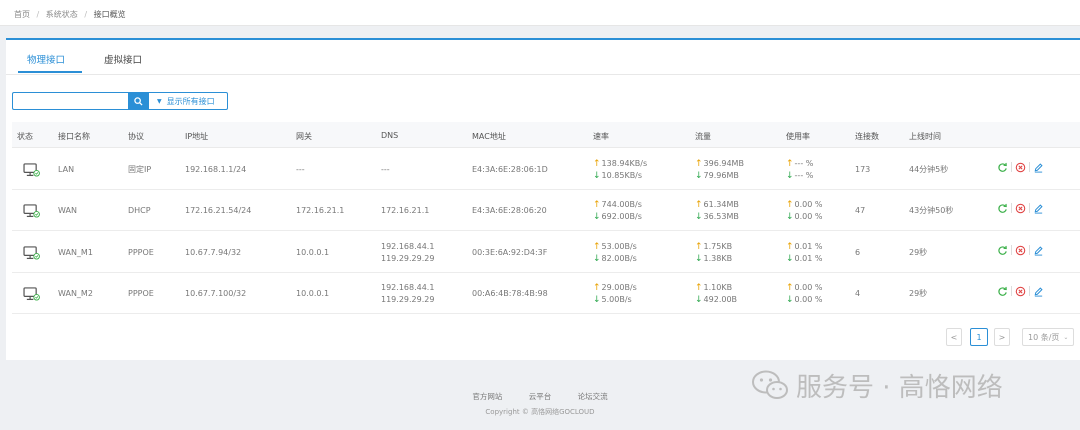  I want to click on cell-usage-down: ↓0.00 %, so click(804, 217).